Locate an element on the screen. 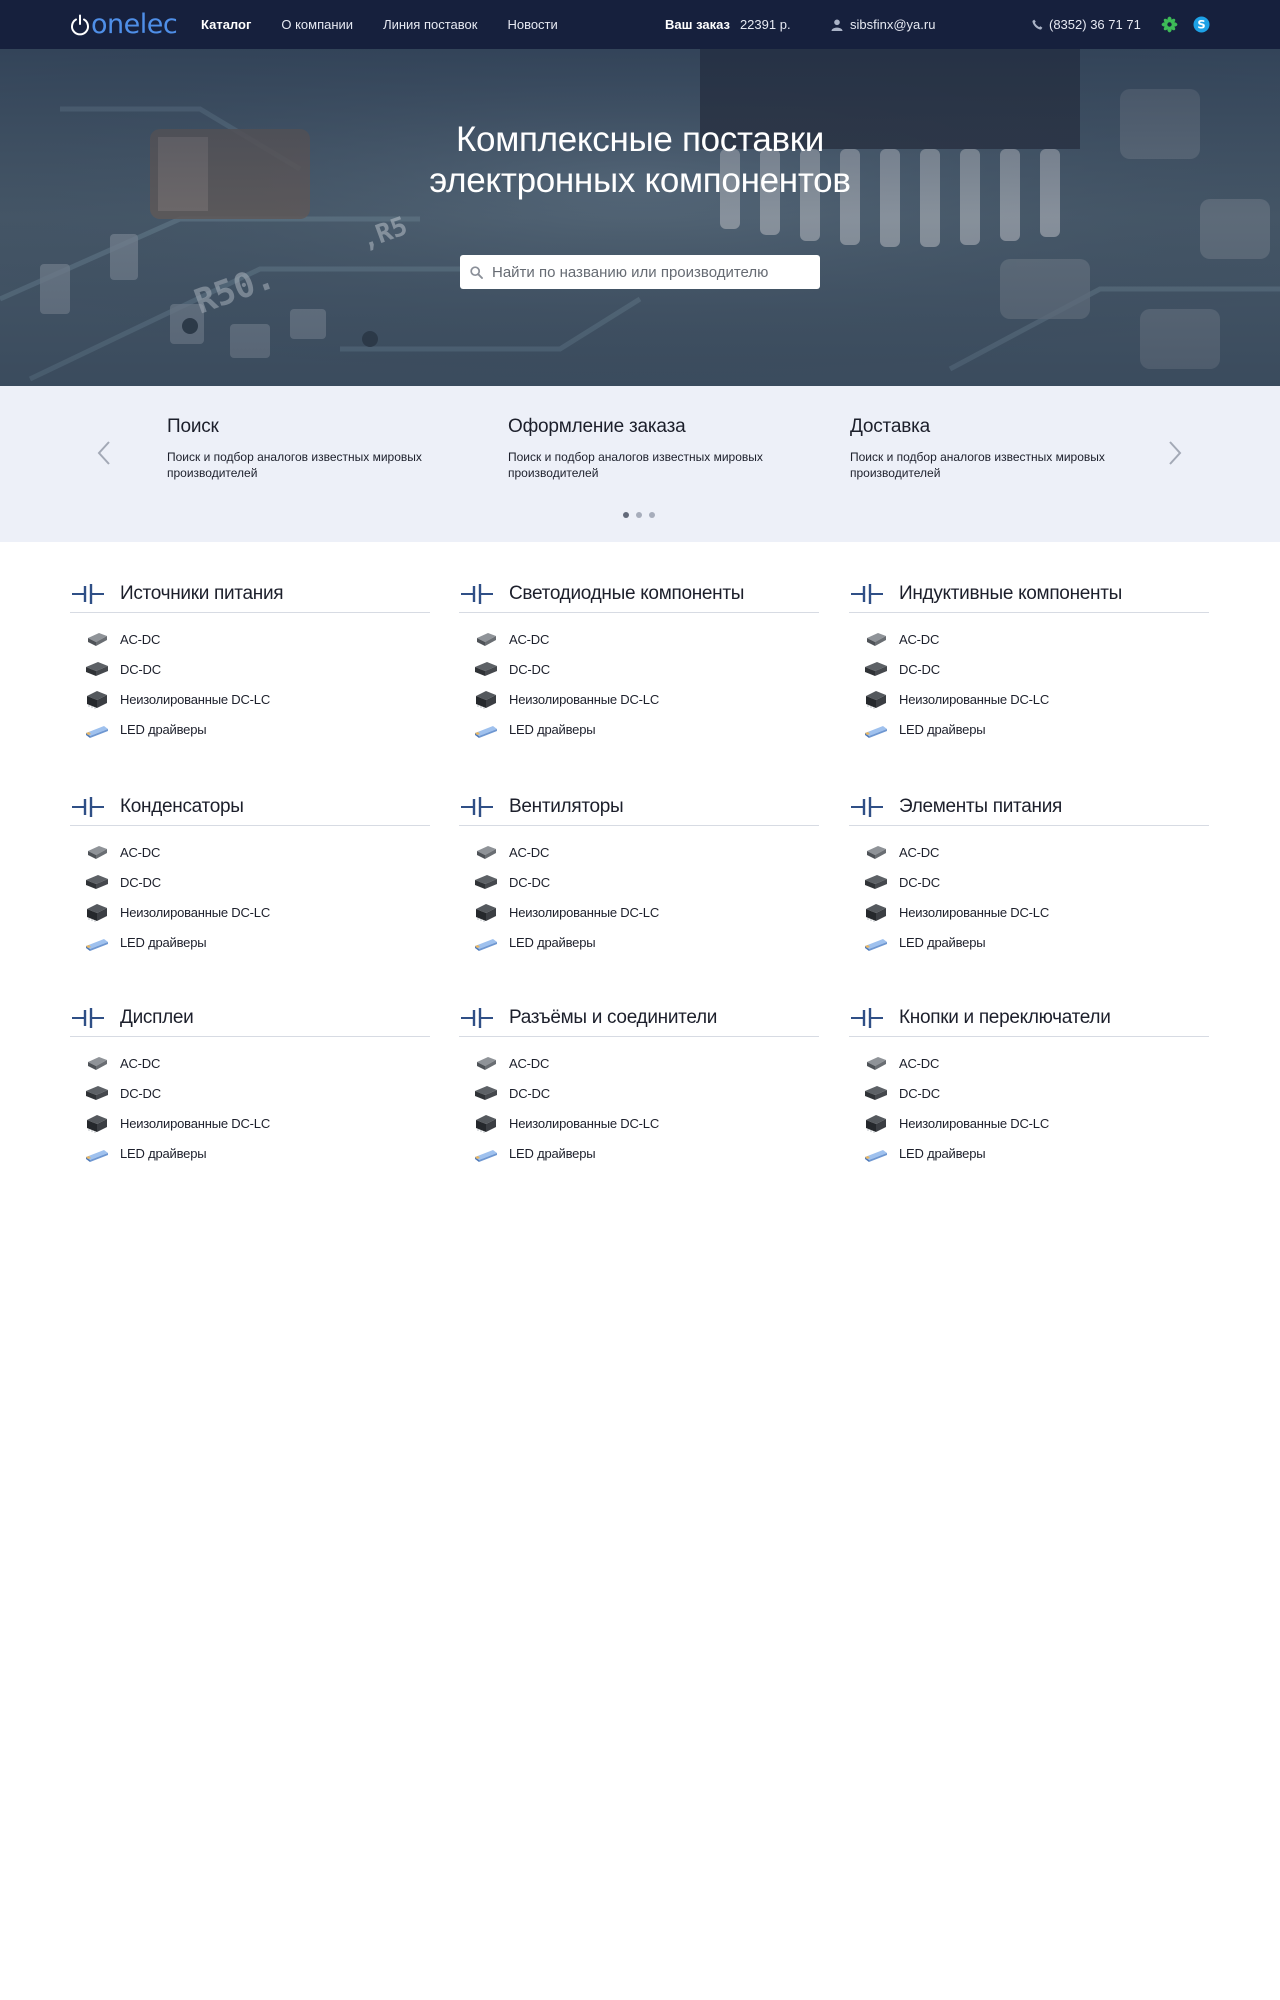 This screenshot has height=2000, width=1280. user-account: sibsfinx@ya.ru is located at coordinates (883, 24).